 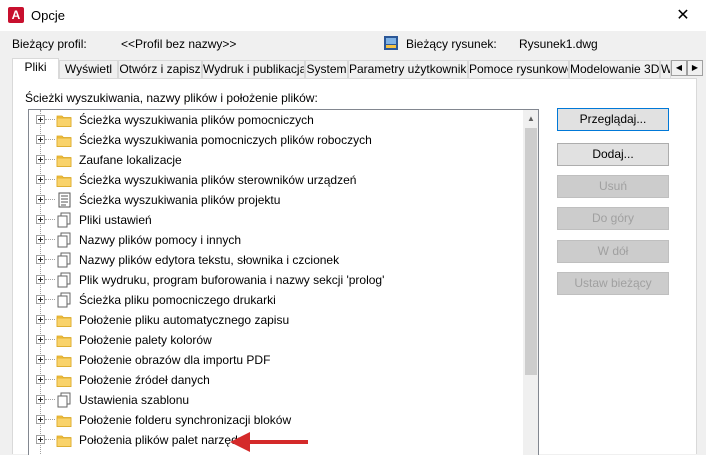 I want to click on tab-partial: W, so click(x=665, y=69).